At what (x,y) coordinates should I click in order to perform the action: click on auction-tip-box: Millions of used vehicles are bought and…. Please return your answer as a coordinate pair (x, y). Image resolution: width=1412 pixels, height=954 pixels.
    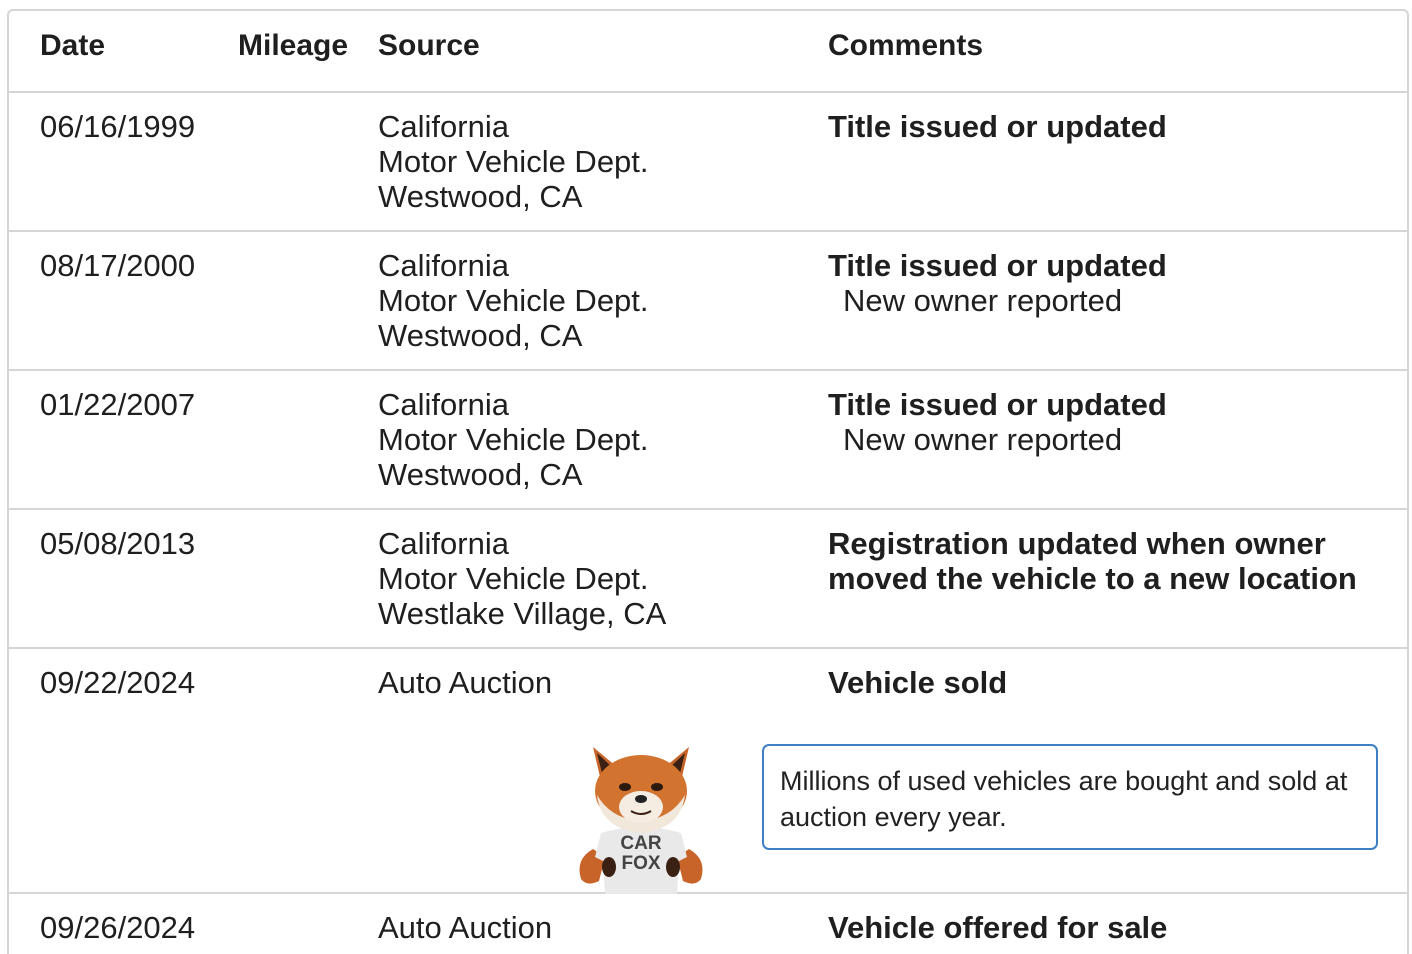
    Looking at the image, I should click on (1070, 797).